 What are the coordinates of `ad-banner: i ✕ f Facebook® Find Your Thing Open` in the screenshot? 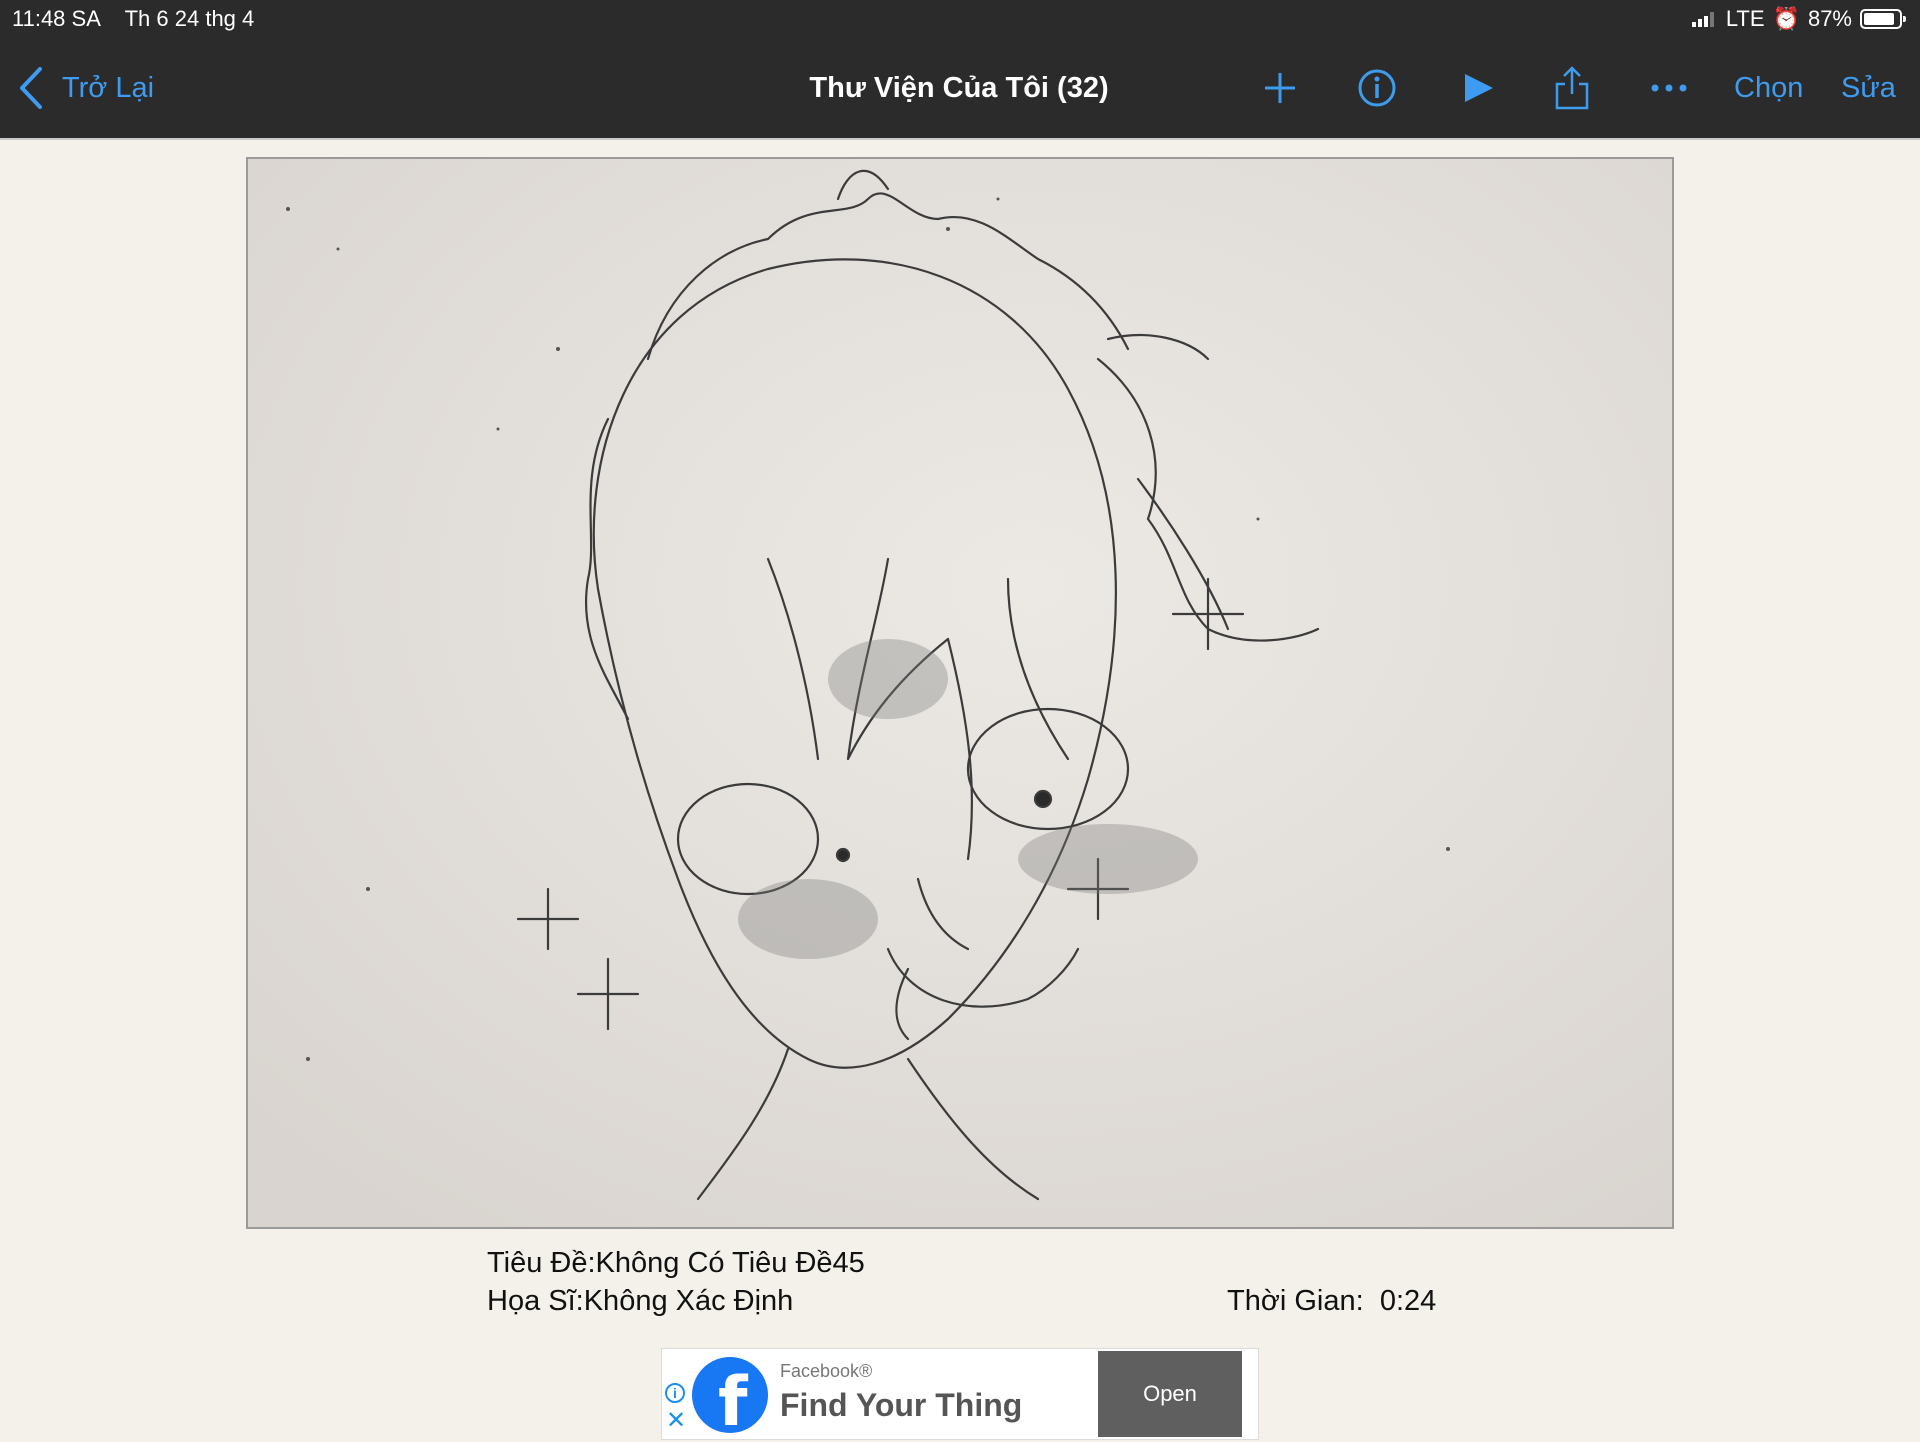 It's located at (960, 1395).